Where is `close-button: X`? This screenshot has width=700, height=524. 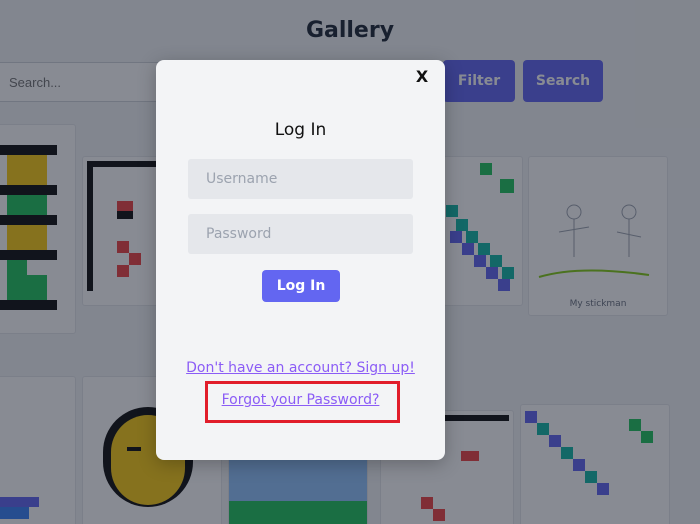 close-button: X is located at coordinates (422, 77).